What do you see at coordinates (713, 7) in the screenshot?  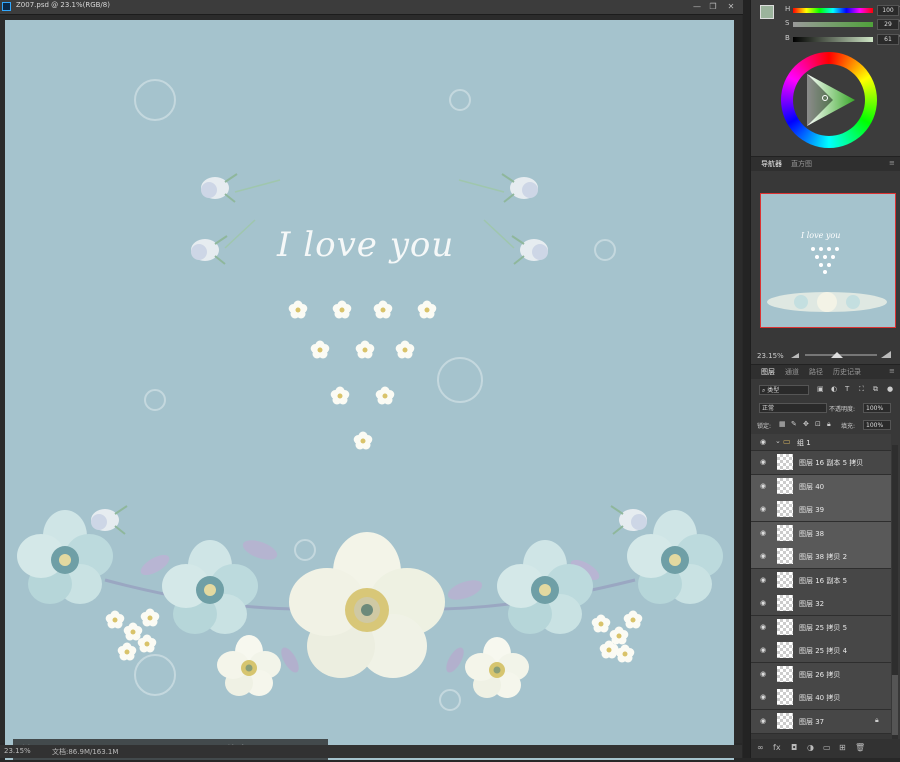 I see `maximize-icon: ❐` at bounding box center [713, 7].